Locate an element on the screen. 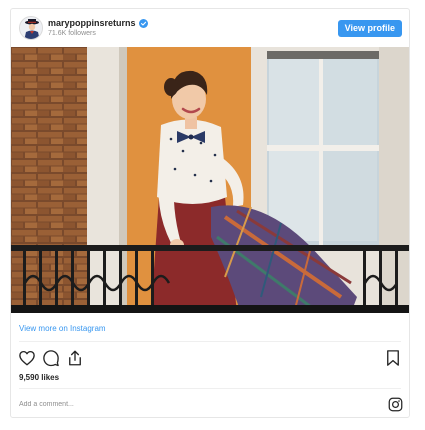 This screenshot has width=425, height=430. comment-row is located at coordinates (211, 405).